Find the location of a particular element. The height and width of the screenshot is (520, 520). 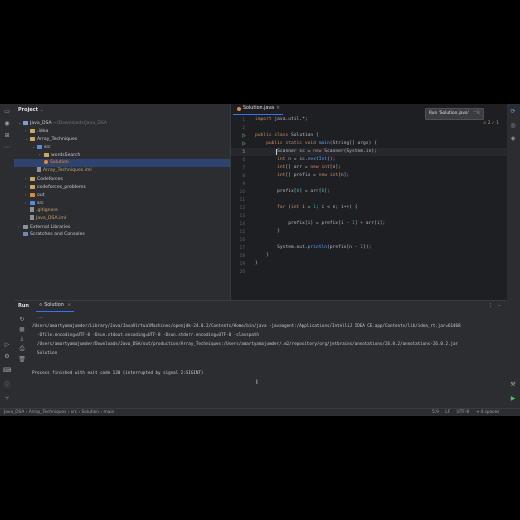

code-line: int[] arr = new int[n]; is located at coordinates (298, 168).